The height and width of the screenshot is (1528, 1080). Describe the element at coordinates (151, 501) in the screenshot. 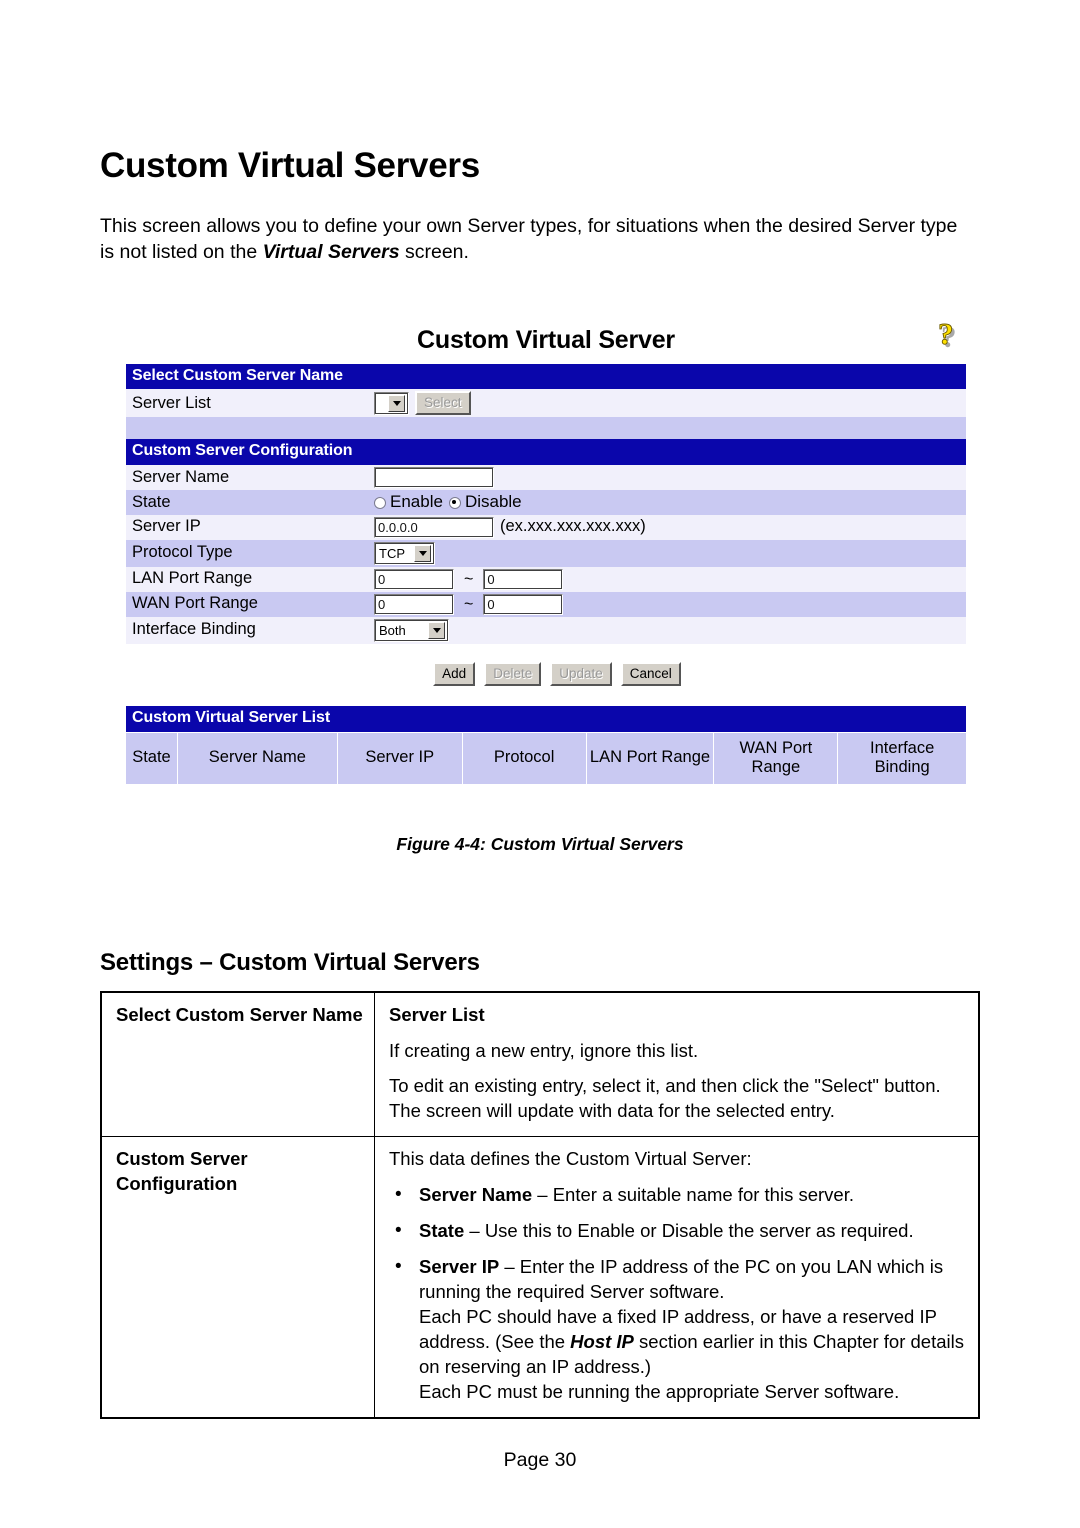

I see `label-state: State` at that location.